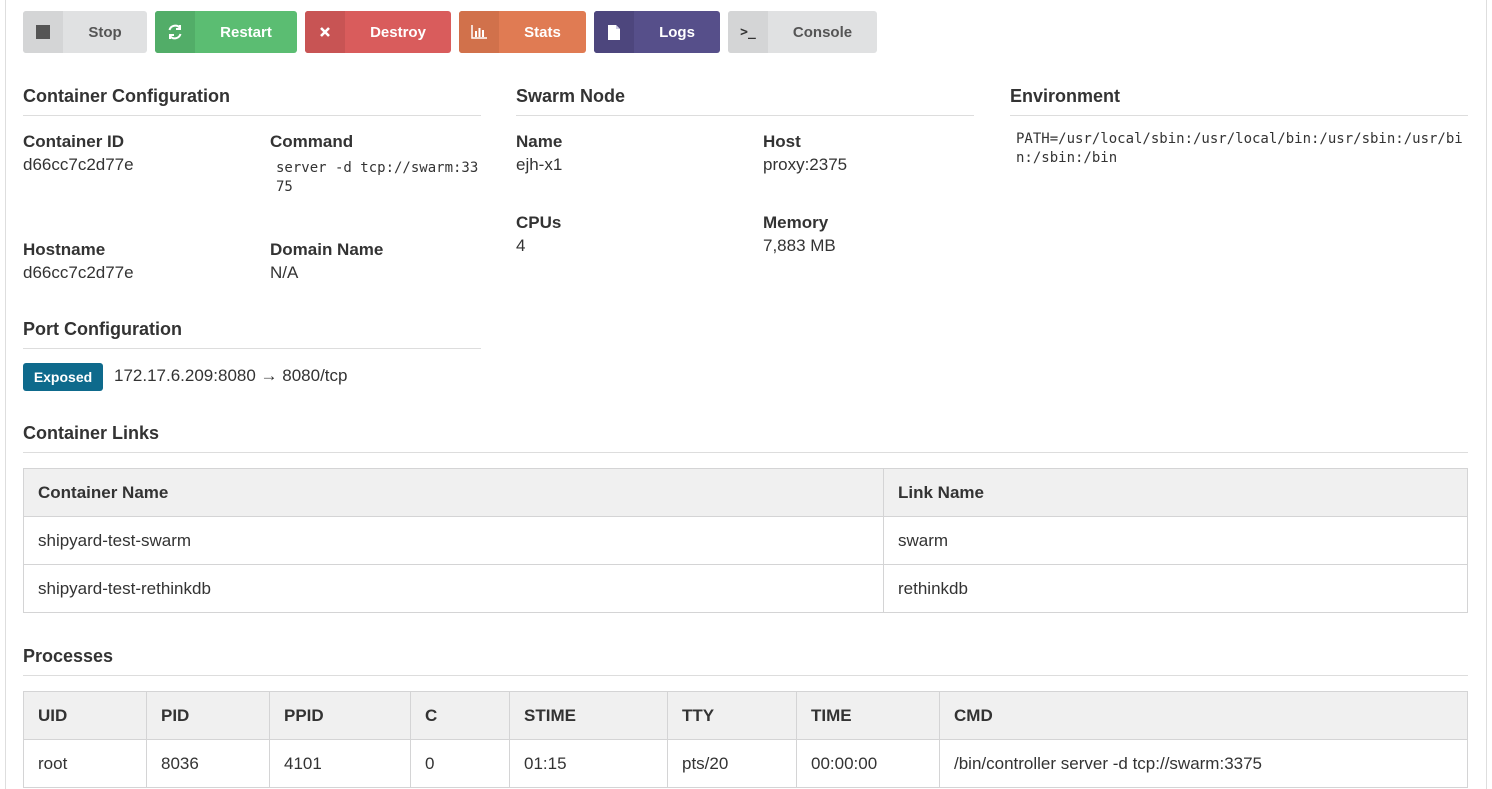 The width and height of the screenshot is (1492, 789). I want to click on column-header: PPID, so click(340, 715).